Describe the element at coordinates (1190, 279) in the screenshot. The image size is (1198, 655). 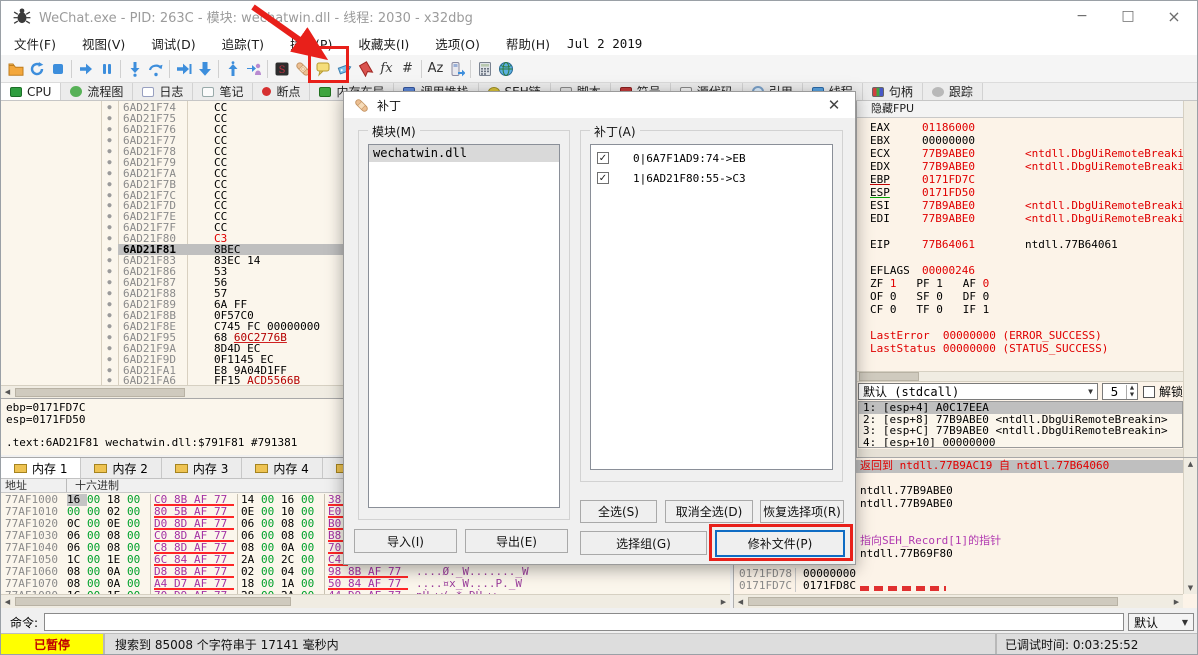
I see `registers-vscrollbar` at that location.